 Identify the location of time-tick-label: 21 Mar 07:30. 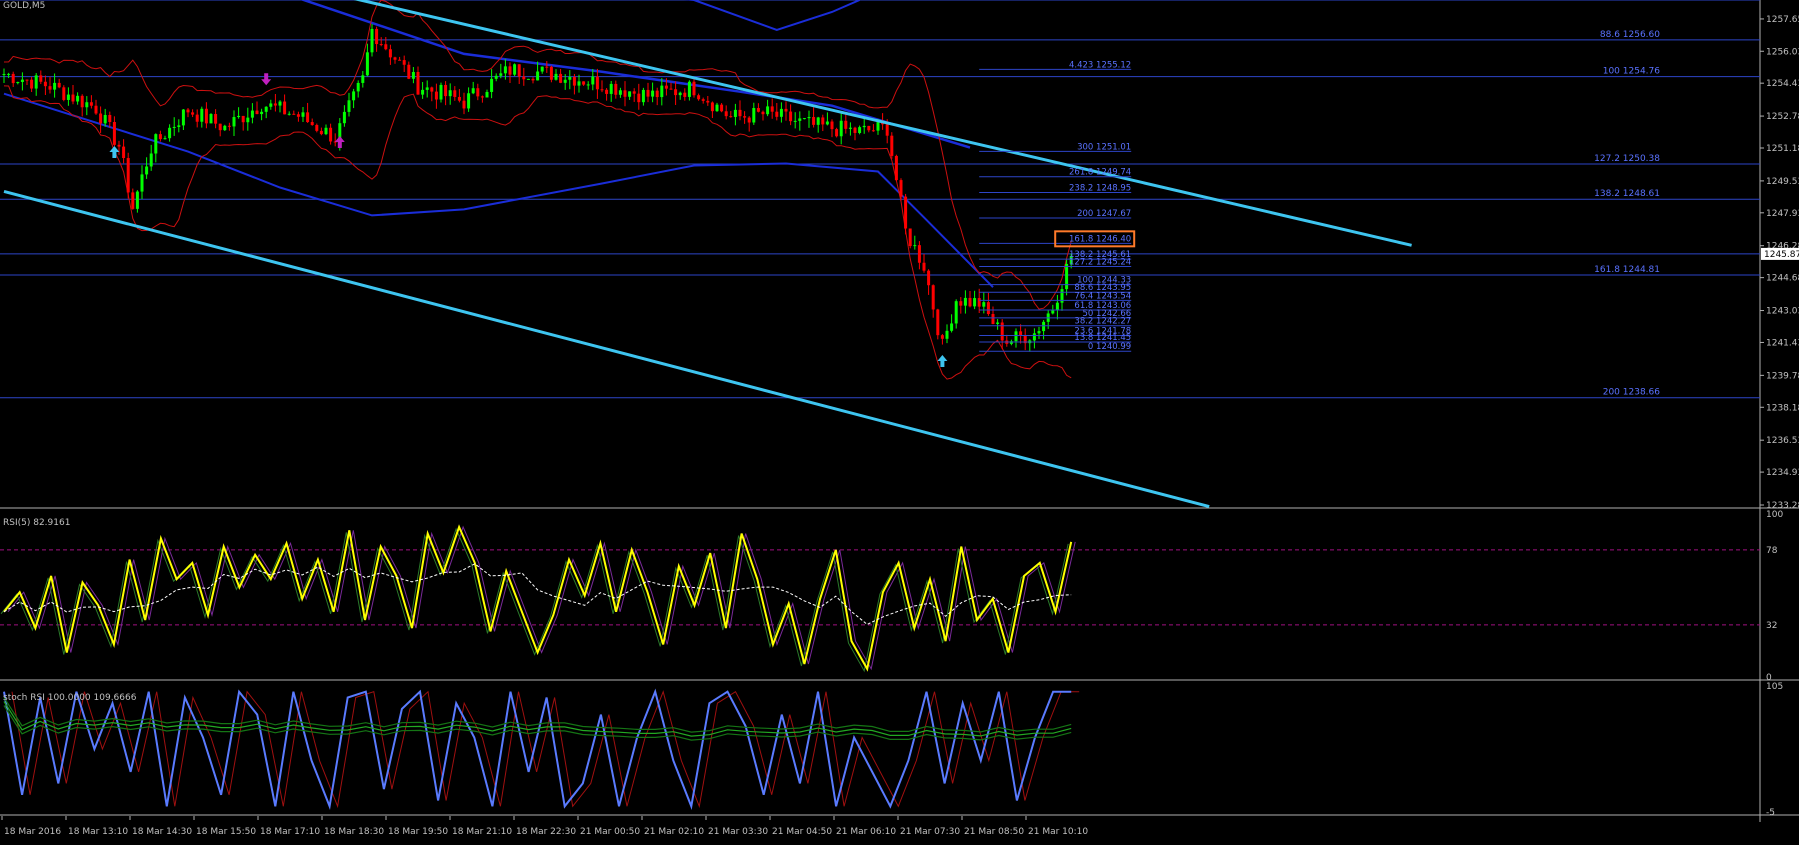
(930, 832).